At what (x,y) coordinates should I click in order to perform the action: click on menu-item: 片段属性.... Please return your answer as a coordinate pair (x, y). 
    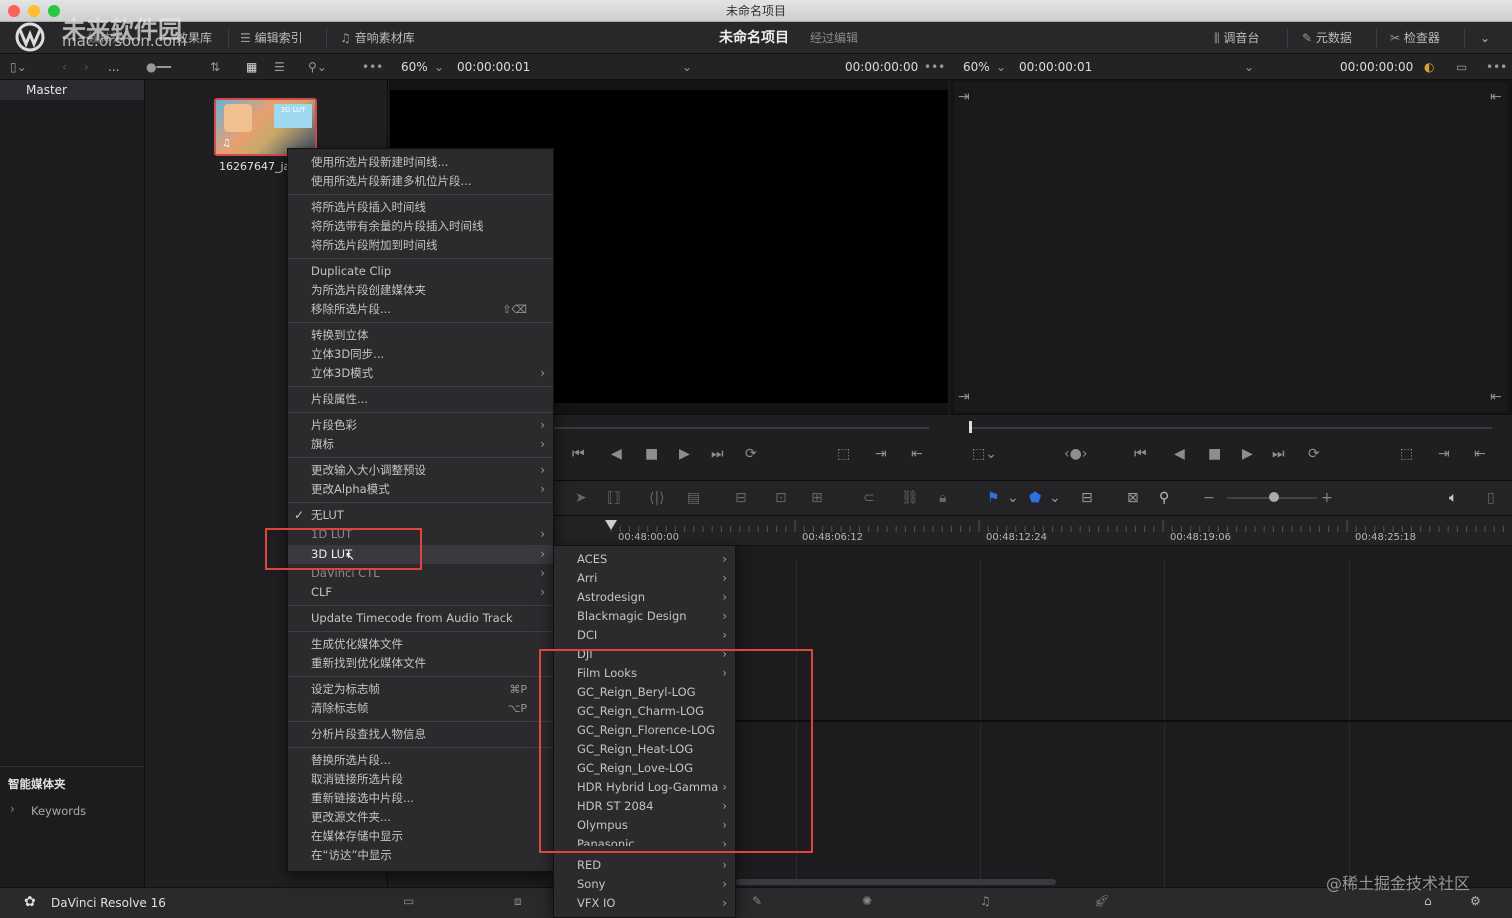
    Looking at the image, I should click on (420, 399).